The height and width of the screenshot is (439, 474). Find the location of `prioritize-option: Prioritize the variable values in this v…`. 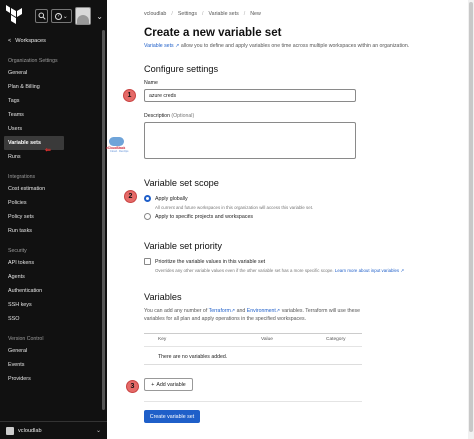

prioritize-option: Prioritize the variable values in this v… is located at coordinates (204, 261).